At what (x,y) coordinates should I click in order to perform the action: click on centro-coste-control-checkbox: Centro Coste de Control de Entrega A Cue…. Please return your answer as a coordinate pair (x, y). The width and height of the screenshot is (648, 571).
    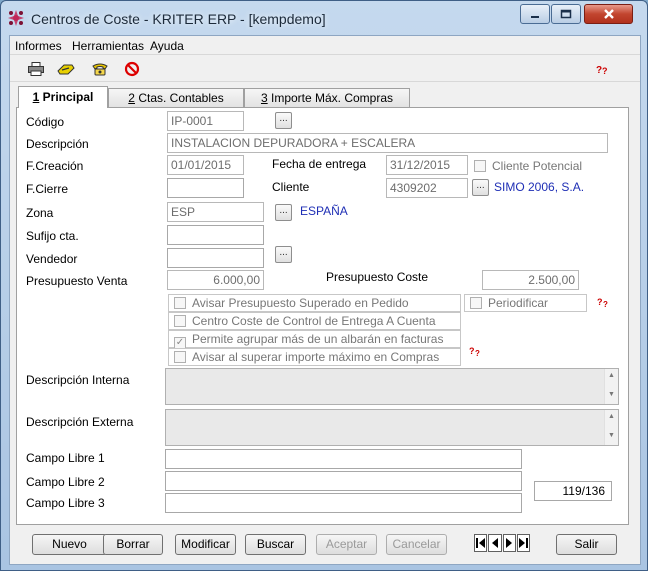
    Looking at the image, I should click on (314, 321).